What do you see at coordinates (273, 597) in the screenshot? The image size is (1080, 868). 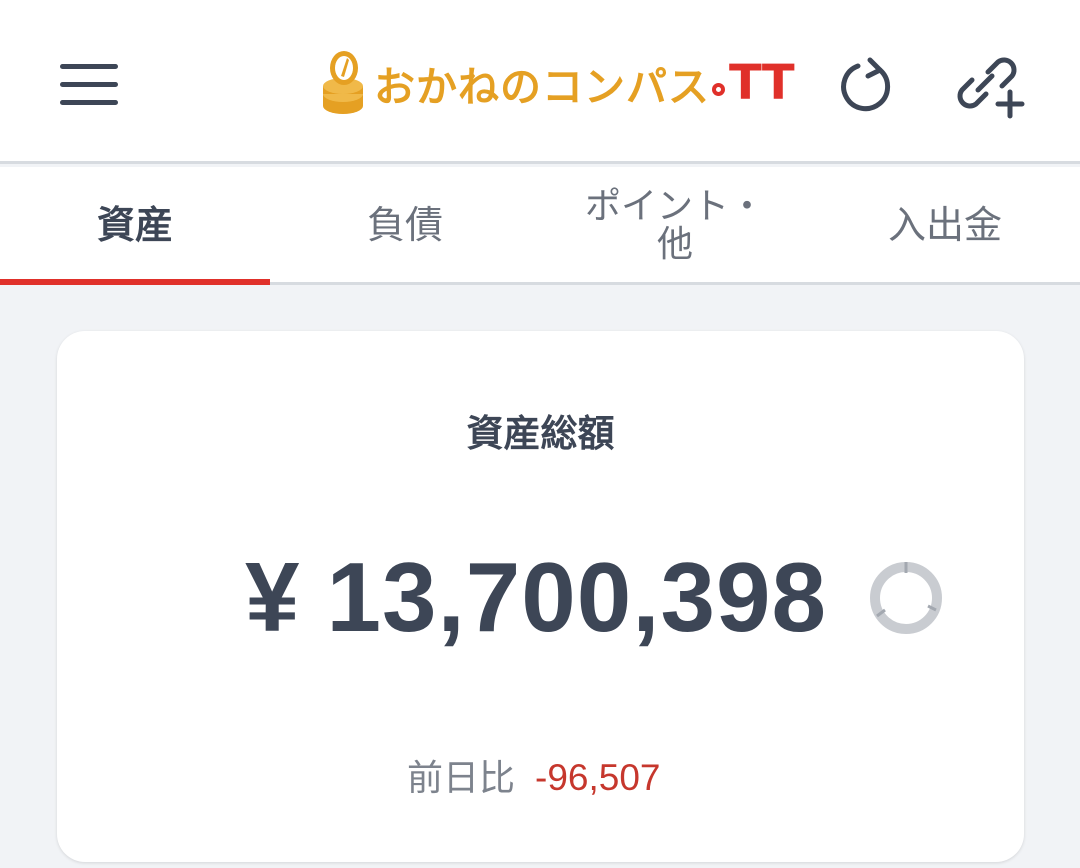 I see `currency-symbol: ¥` at bounding box center [273, 597].